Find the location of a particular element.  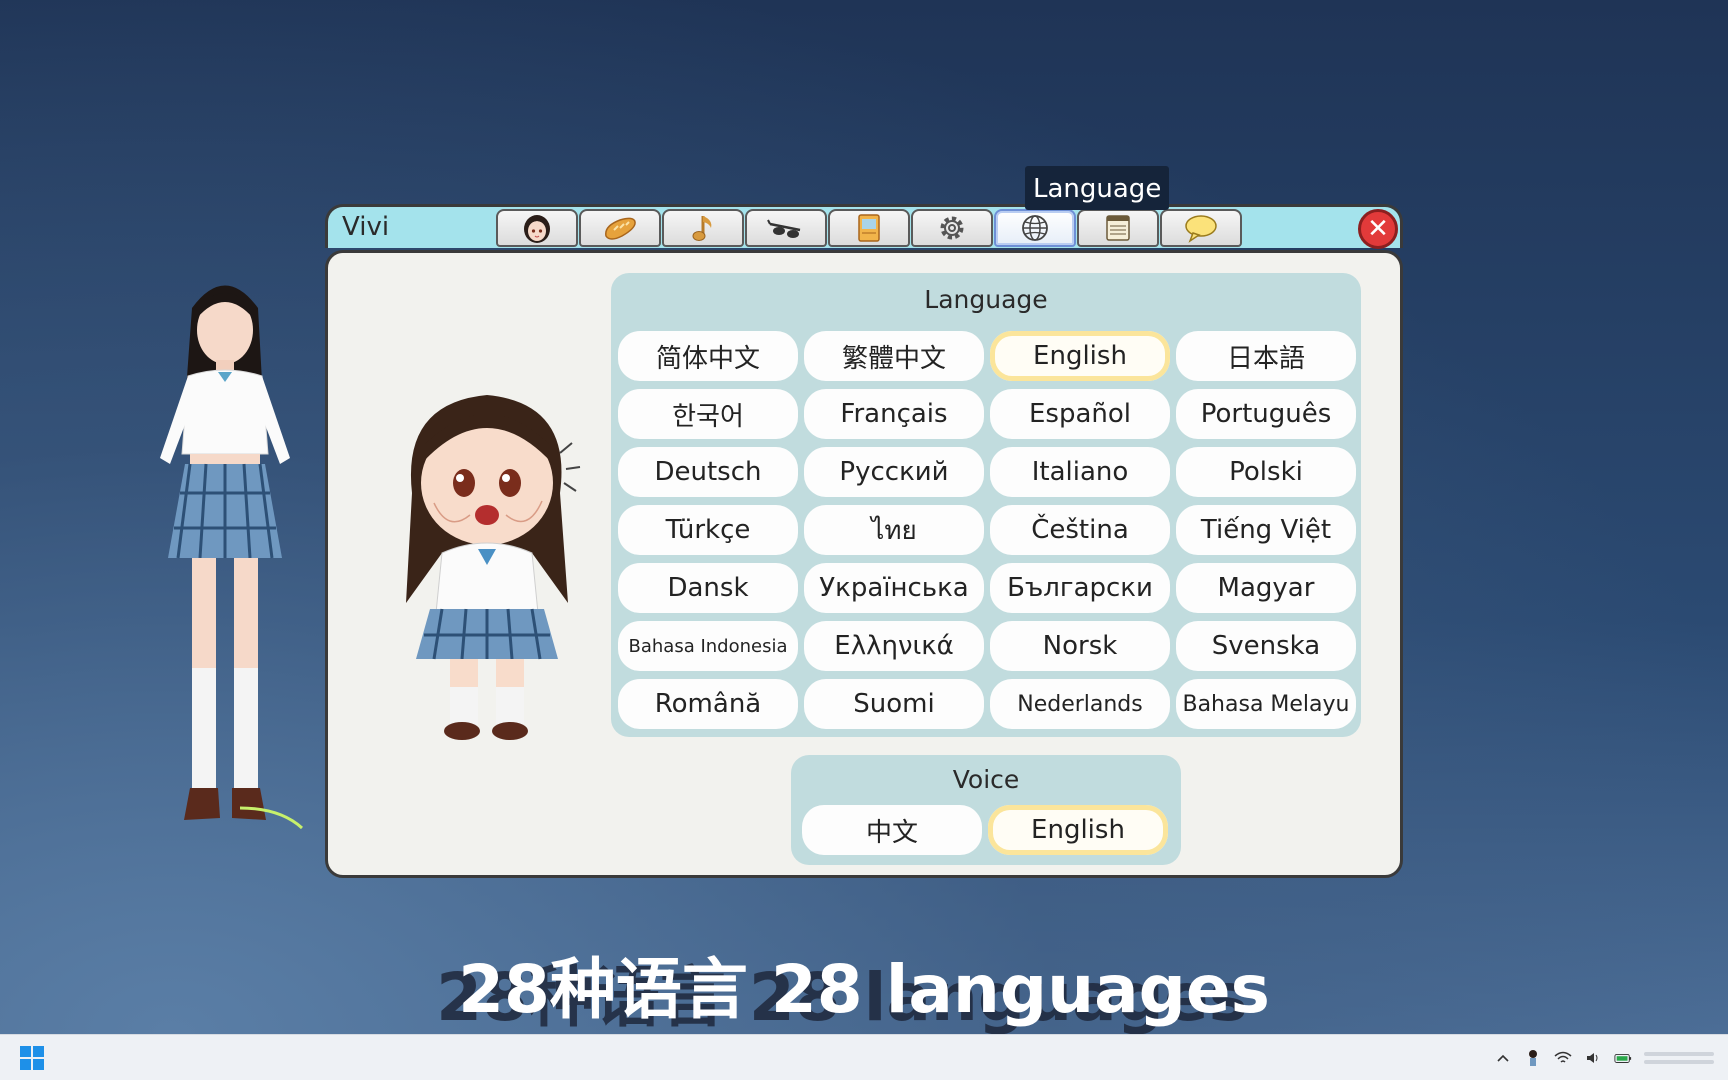

language-option-button: Magyar is located at coordinates (1266, 588).